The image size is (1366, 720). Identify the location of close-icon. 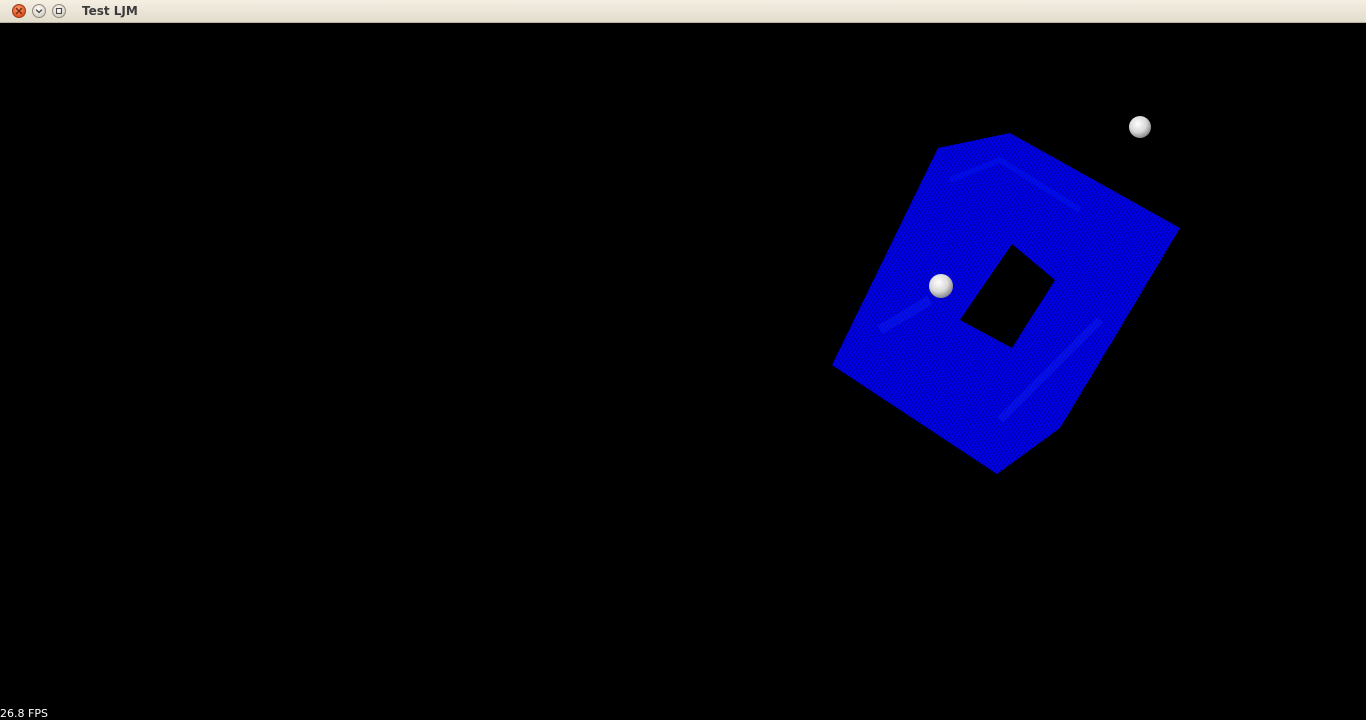
(19, 11).